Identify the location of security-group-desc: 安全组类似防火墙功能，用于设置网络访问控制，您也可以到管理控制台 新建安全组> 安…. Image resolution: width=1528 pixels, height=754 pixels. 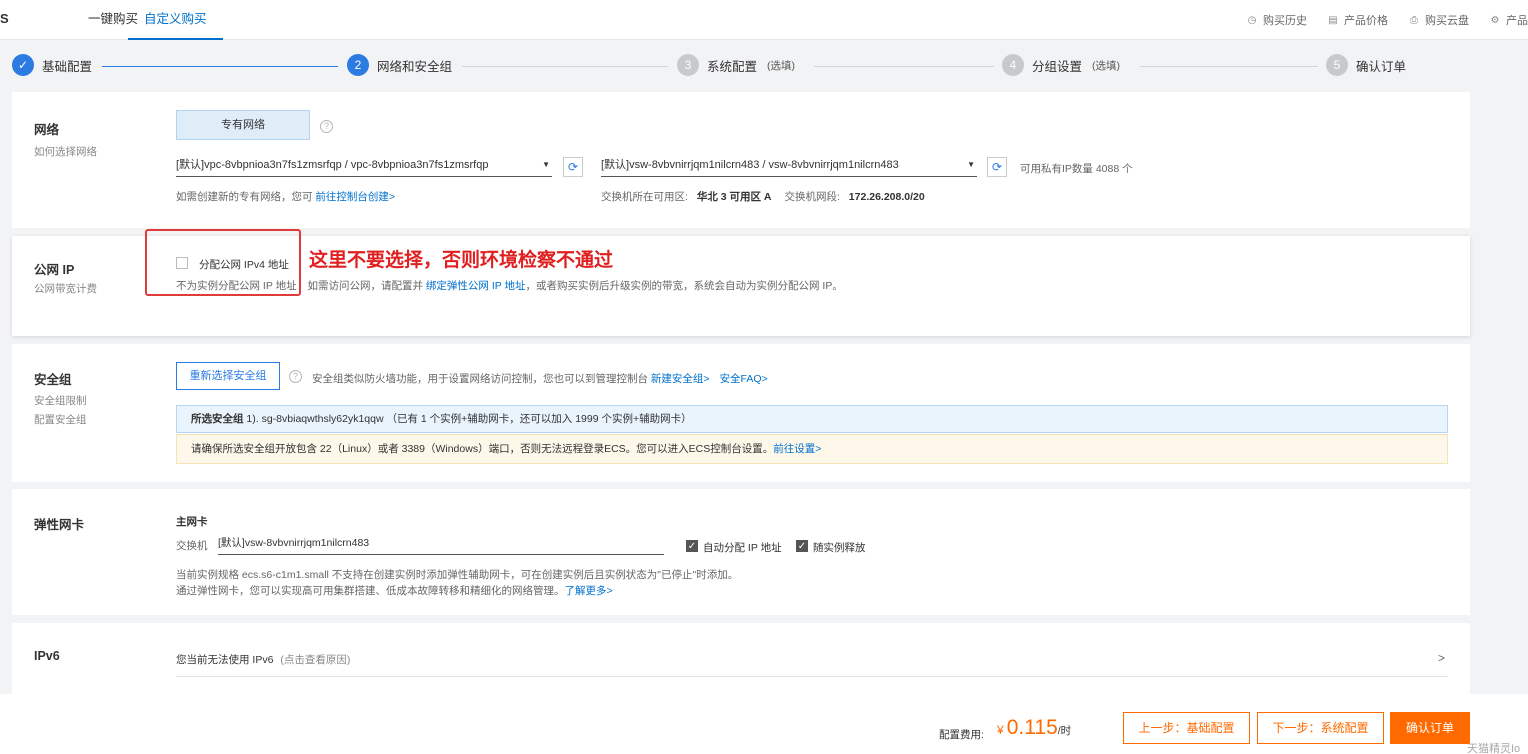
(540, 379).